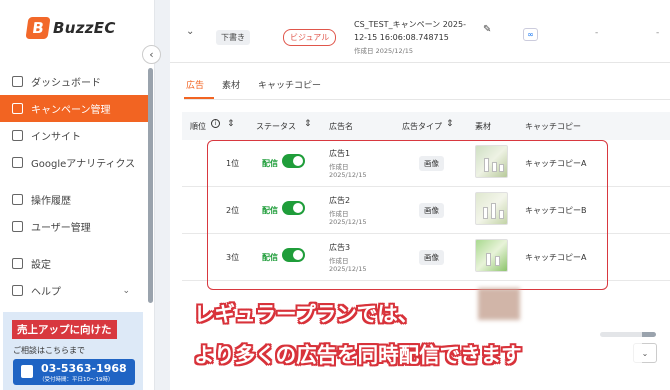 This screenshot has width=670, height=390. Describe the element at coordinates (75, 263) in the screenshot. I see `sidebar-item-settings: 設定` at that location.